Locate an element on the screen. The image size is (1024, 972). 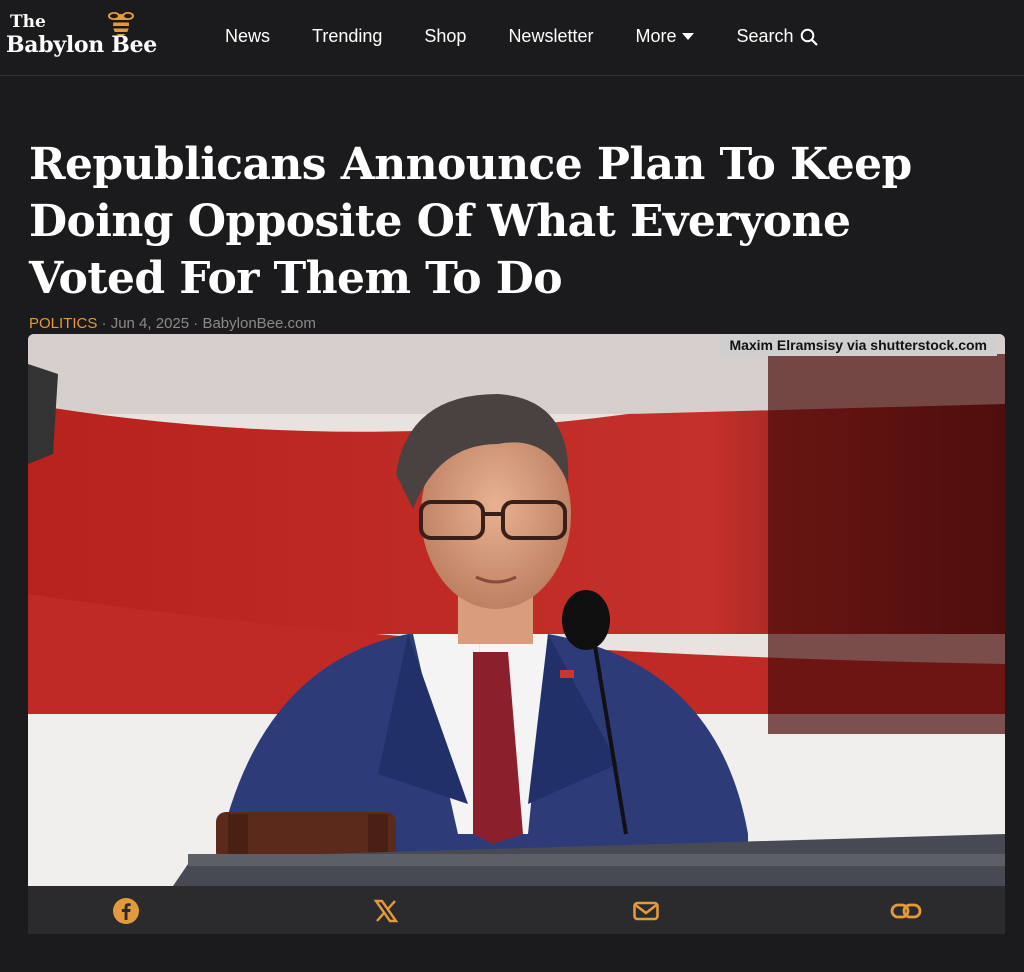
link-icon is located at coordinates (906, 911).